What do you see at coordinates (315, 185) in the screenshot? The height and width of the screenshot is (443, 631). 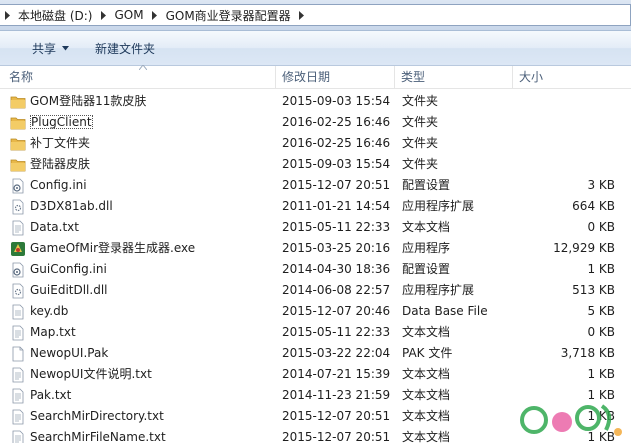 I see `file-row: Config.ini 2015-12-07 20:51 配置设置 3 KB` at bounding box center [315, 185].